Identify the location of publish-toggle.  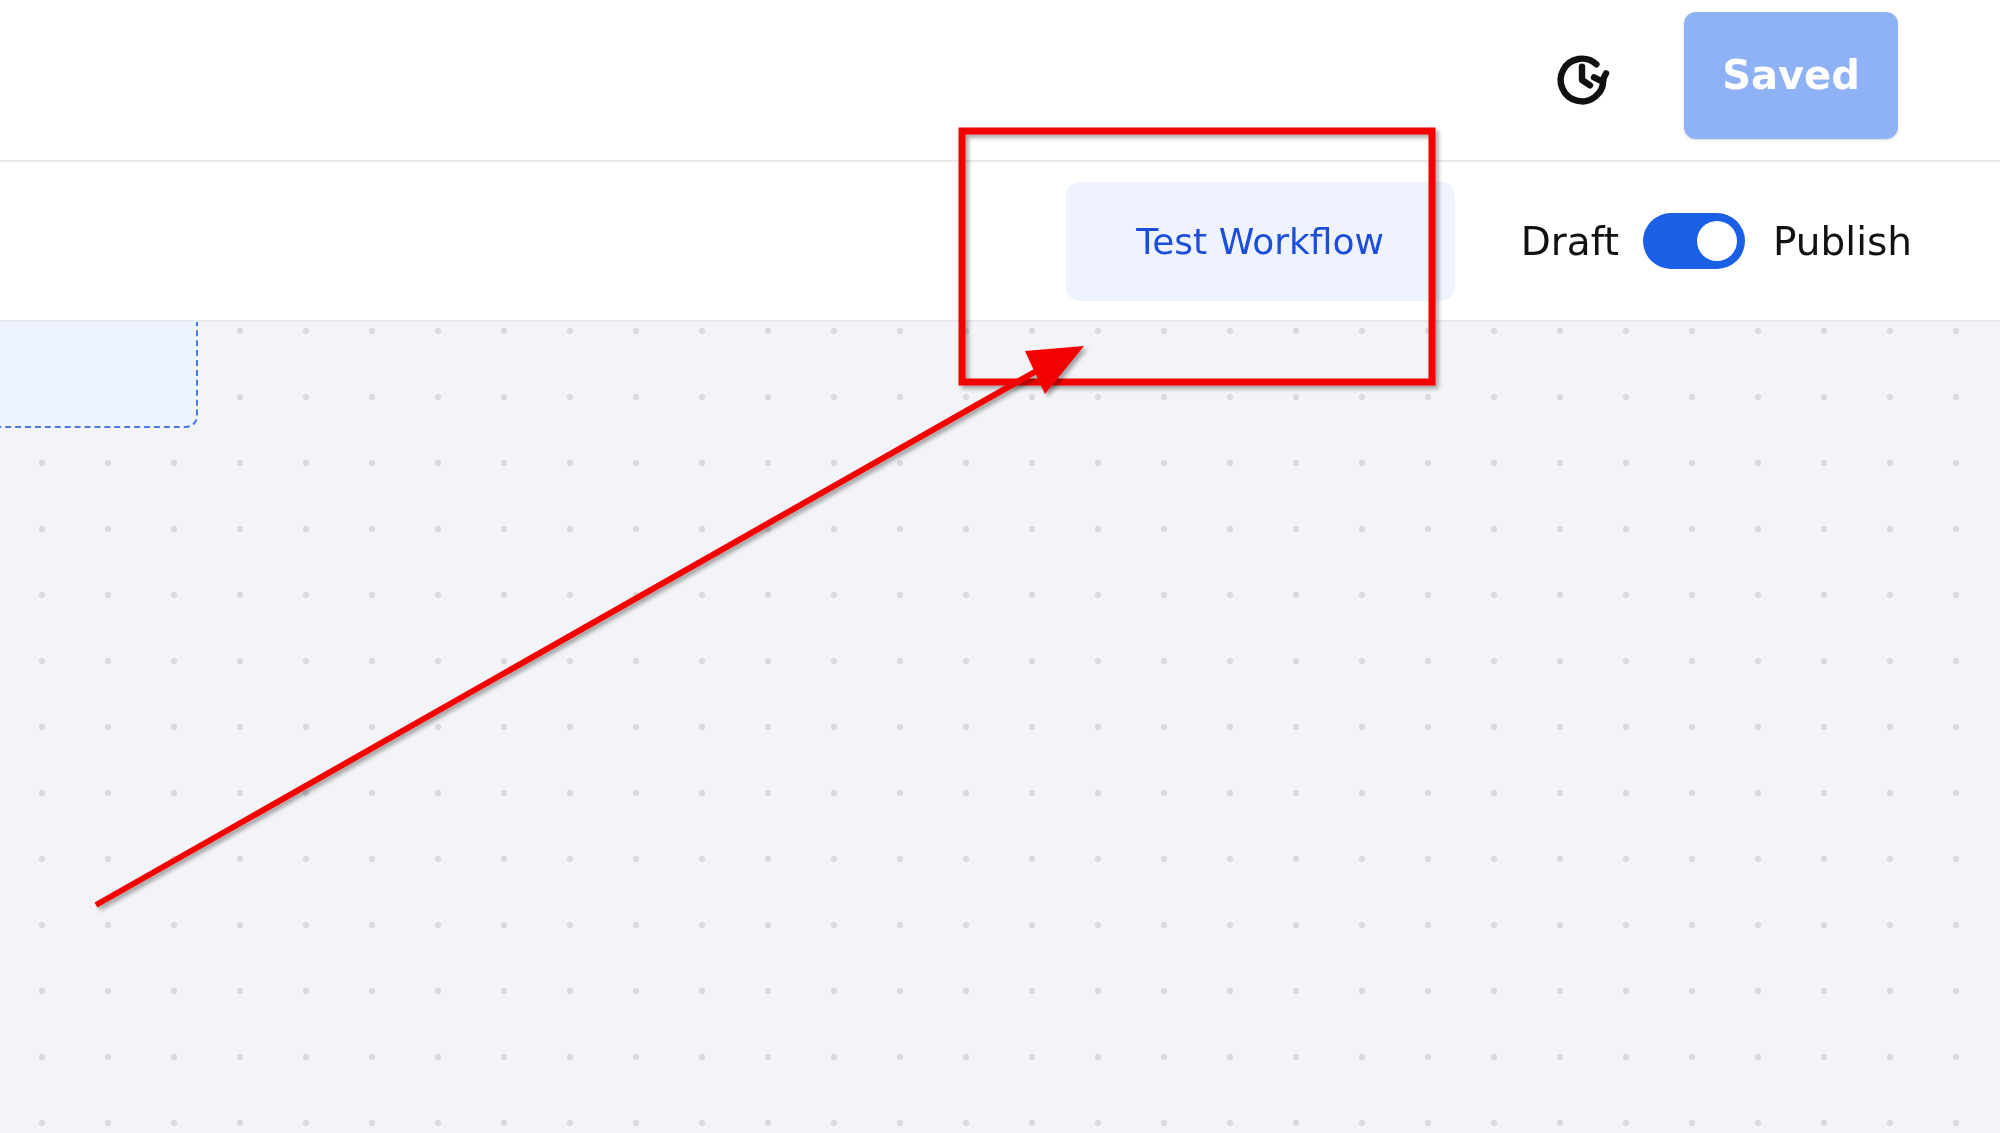
(1694, 241).